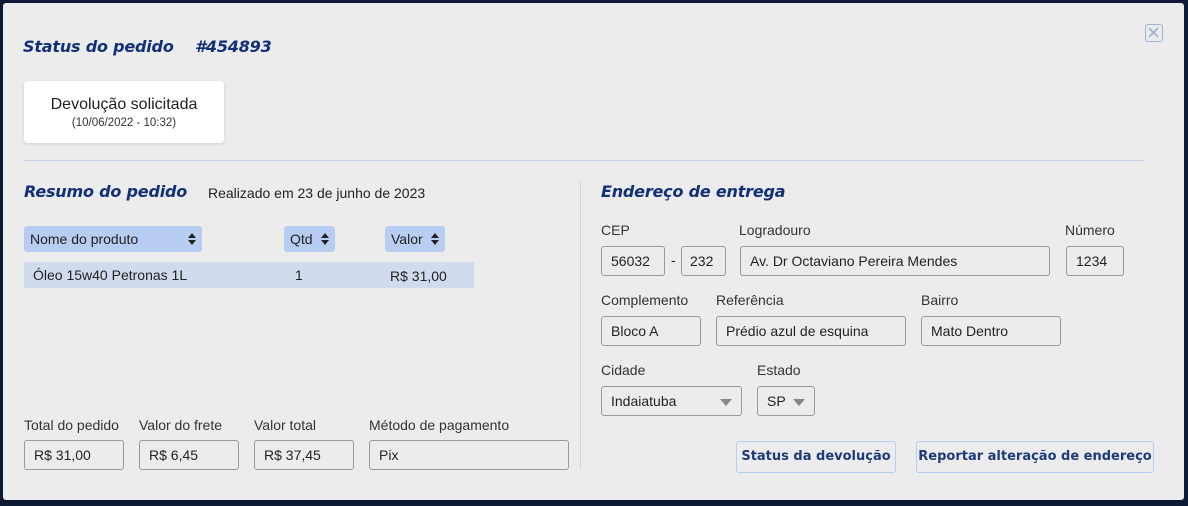 The width and height of the screenshot is (1188, 506). What do you see at coordinates (580, 325) in the screenshot?
I see `divider-vertical` at bounding box center [580, 325].